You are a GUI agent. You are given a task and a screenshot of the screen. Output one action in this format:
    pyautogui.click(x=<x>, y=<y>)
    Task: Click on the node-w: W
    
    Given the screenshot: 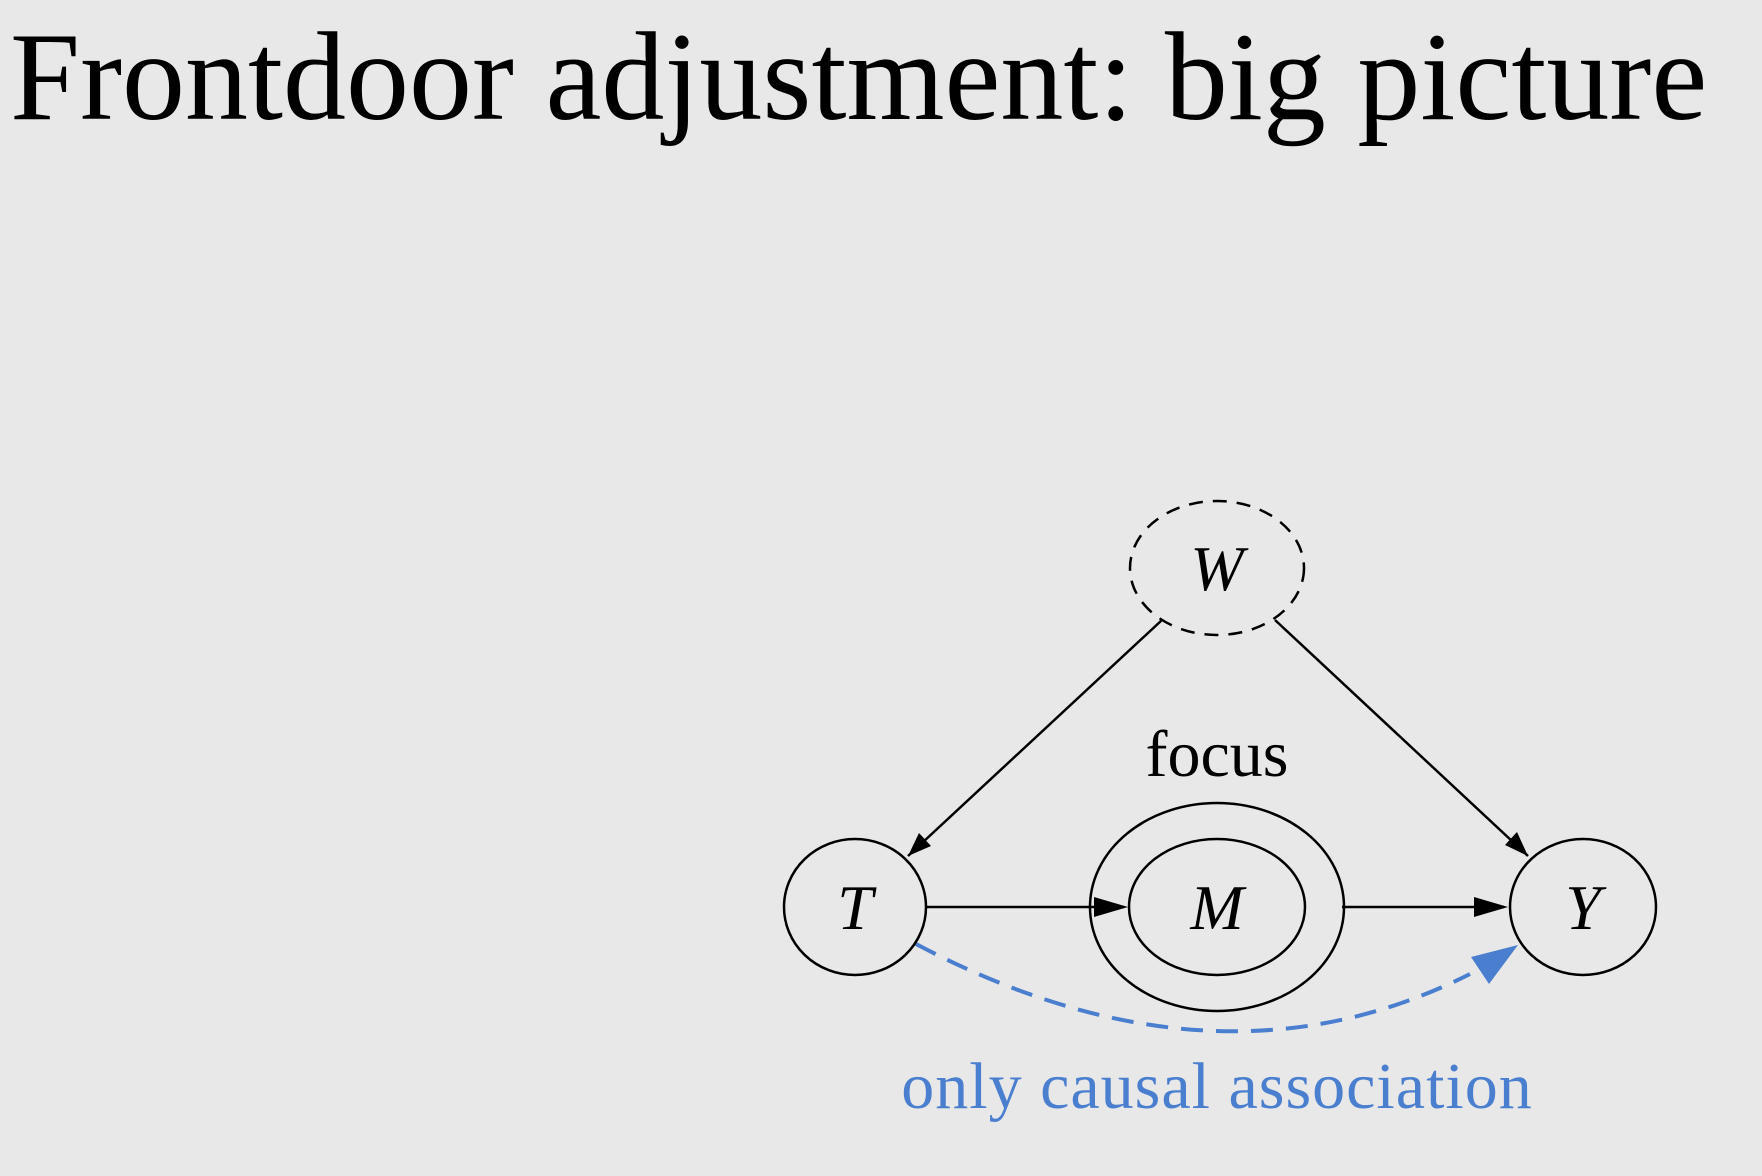 What is the action you would take?
    pyautogui.click(x=1217, y=568)
    